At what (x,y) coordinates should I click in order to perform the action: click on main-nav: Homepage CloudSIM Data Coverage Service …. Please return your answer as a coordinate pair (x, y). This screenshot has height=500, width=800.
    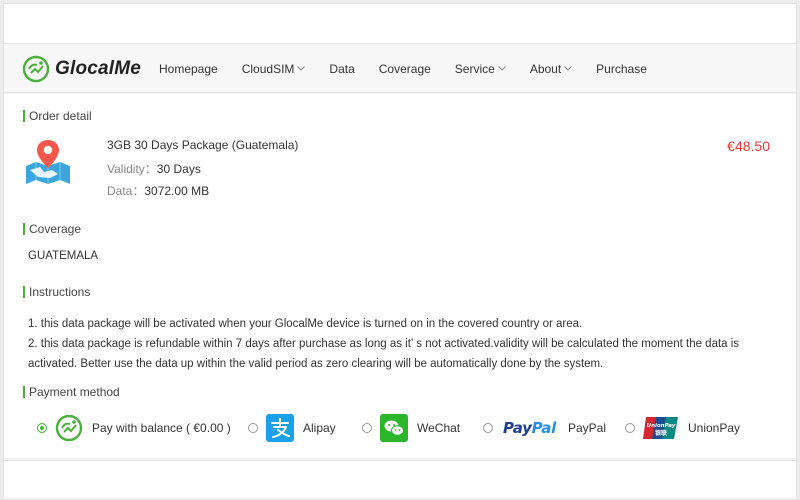
    Looking at the image, I should click on (415, 69).